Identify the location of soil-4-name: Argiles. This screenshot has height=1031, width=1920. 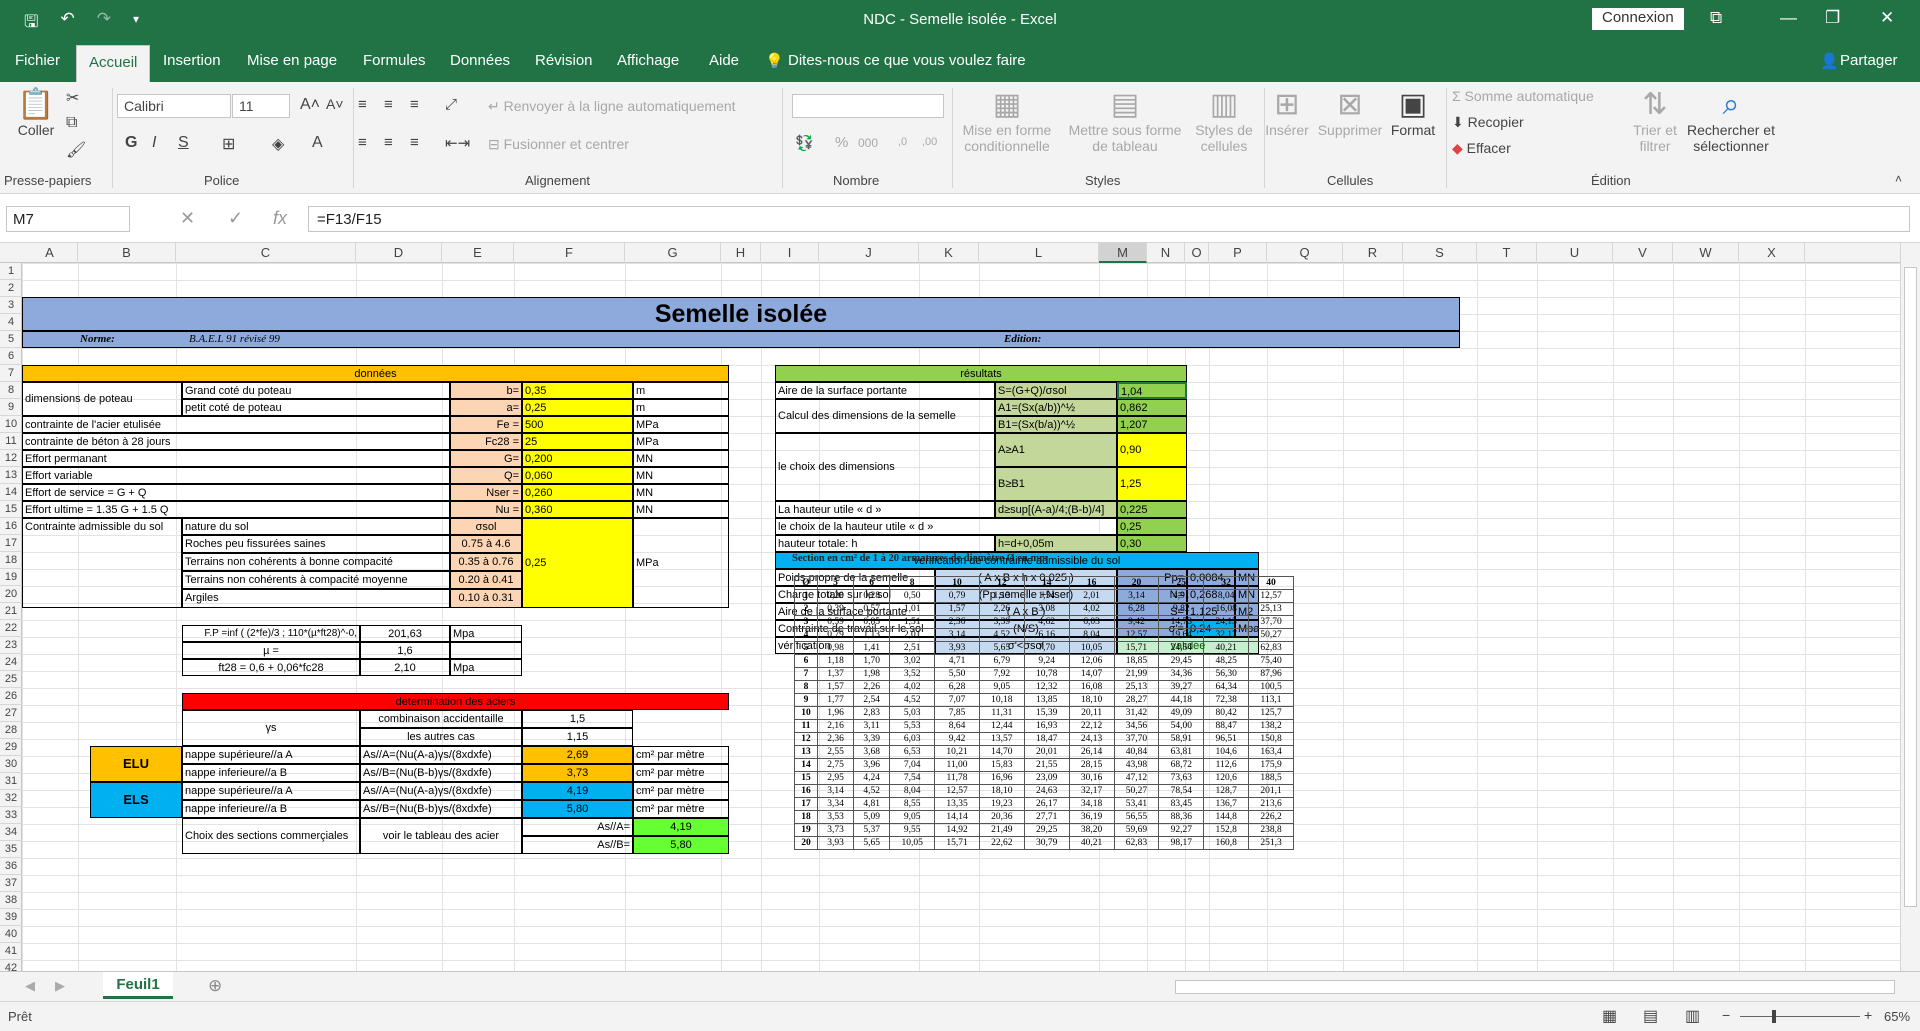
(316, 598).